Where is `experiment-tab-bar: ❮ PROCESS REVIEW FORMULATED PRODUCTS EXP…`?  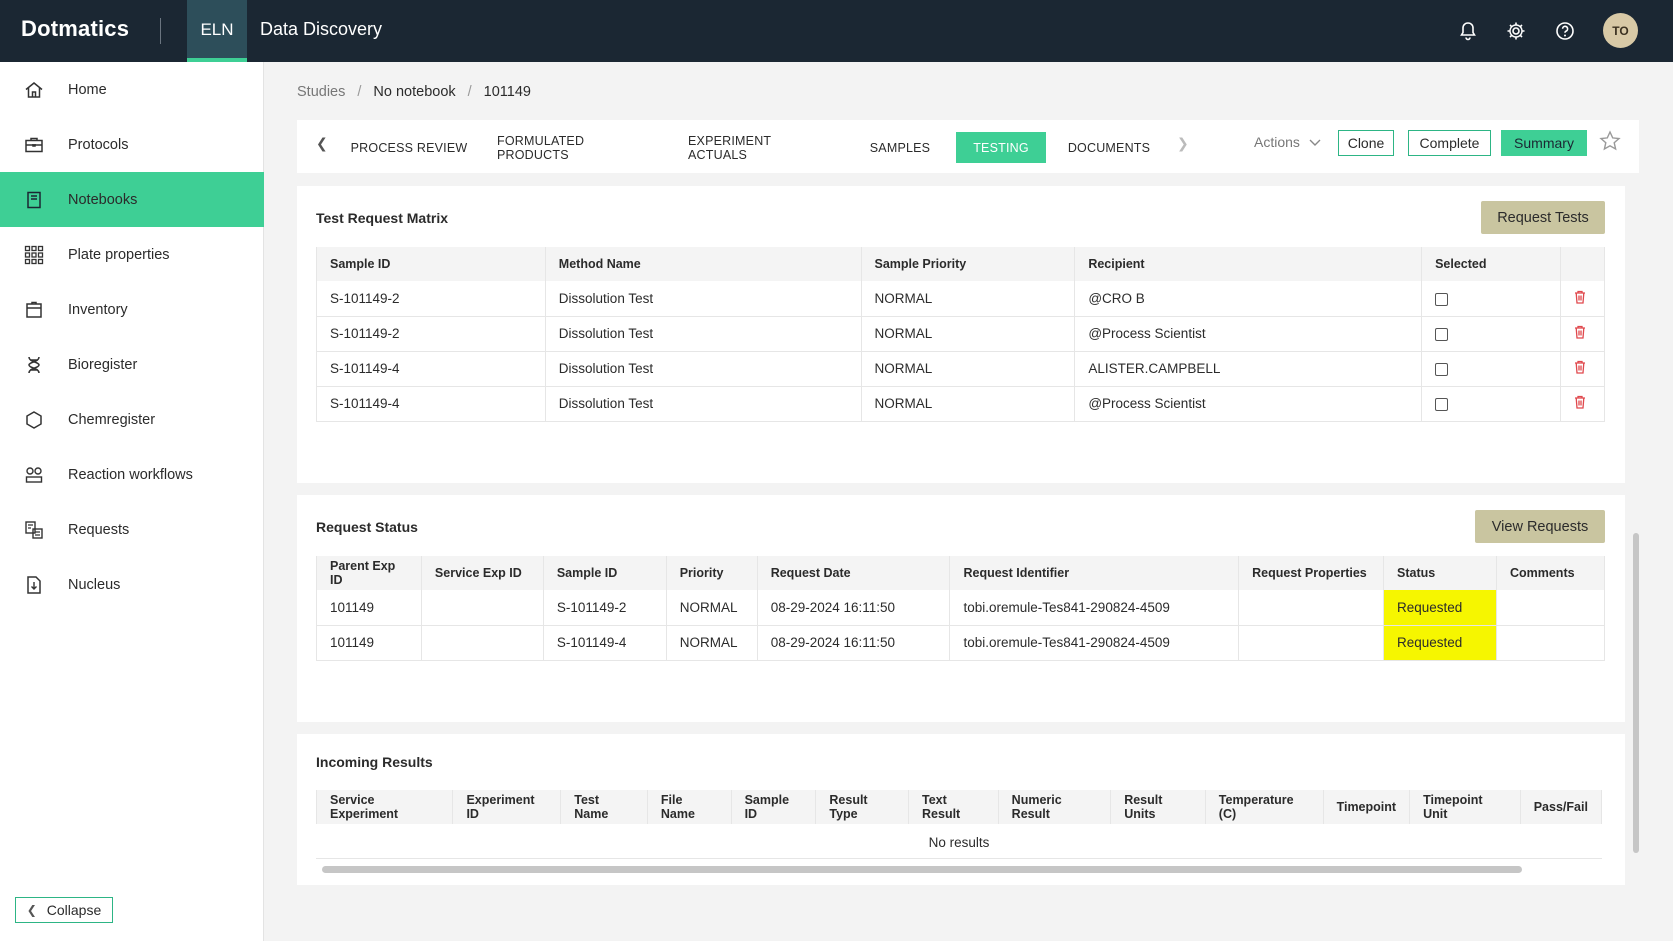 experiment-tab-bar: ❮ PROCESS REVIEW FORMULATED PRODUCTS EXP… is located at coordinates (968, 146).